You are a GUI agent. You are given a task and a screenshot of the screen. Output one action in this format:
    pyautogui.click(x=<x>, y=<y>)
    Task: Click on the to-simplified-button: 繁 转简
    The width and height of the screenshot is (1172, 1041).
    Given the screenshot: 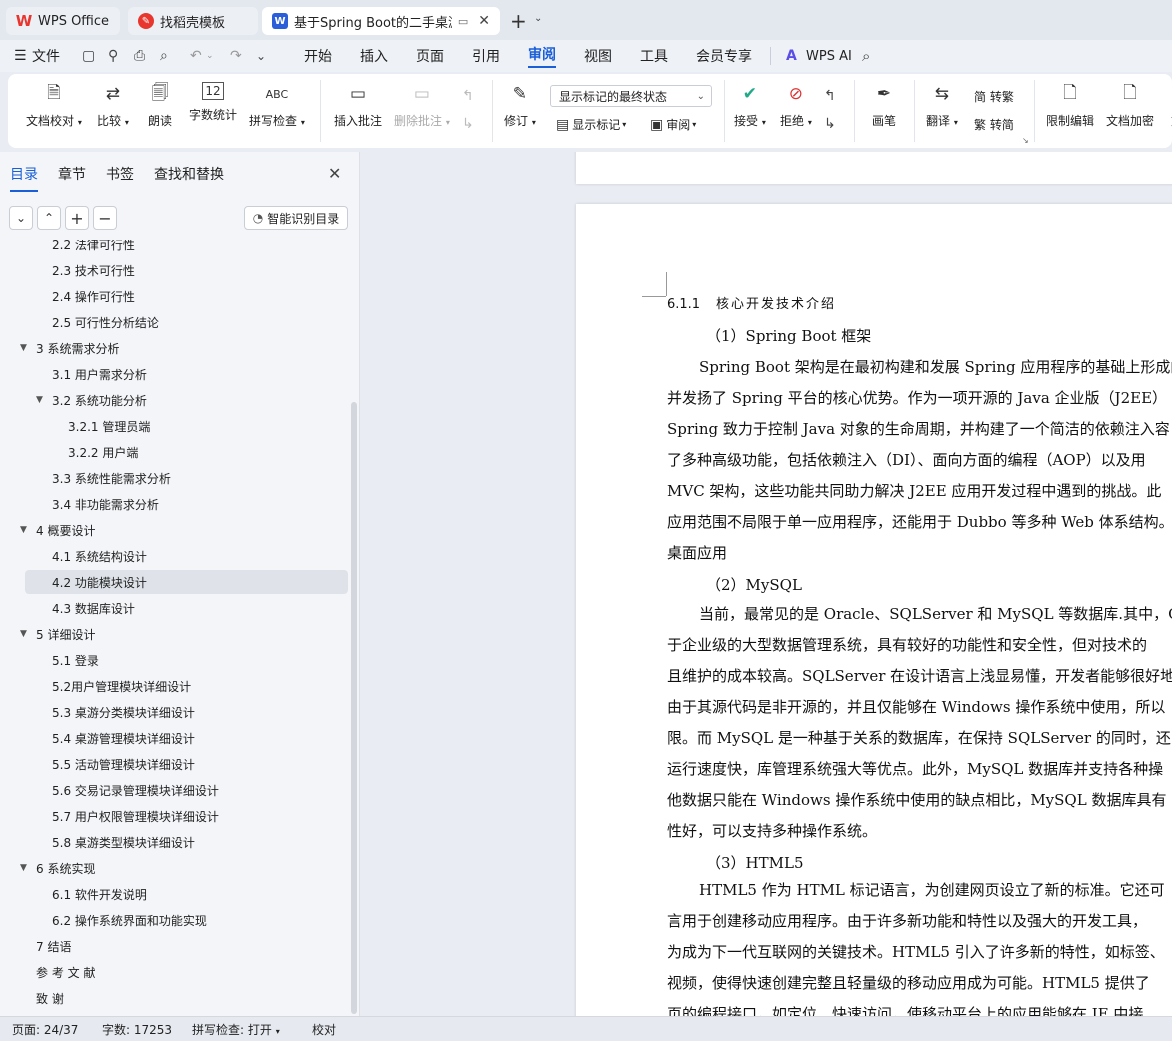 What is the action you would take?
    pyautogui.click(x=994, y=124)
    